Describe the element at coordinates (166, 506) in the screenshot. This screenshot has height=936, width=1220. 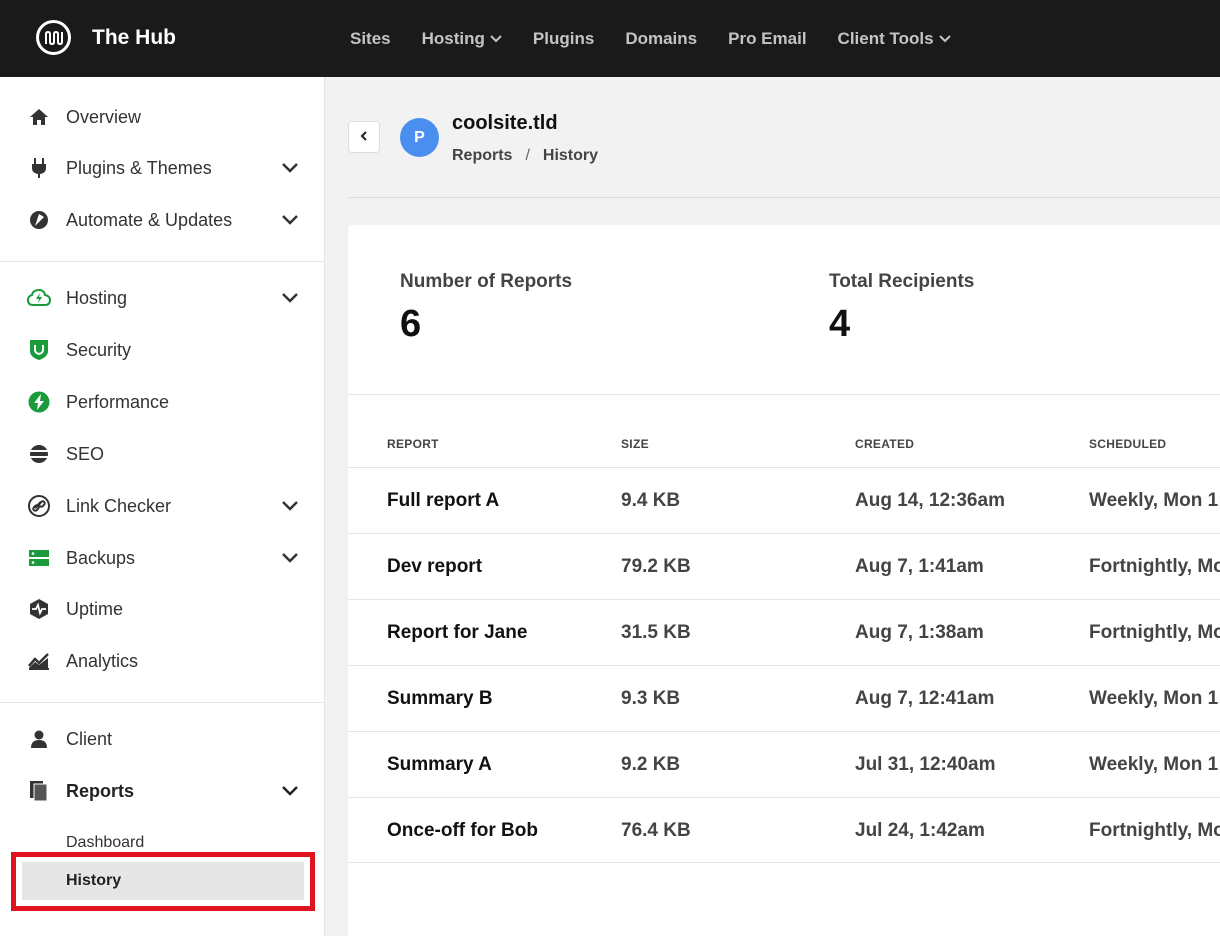
I see `sidebar-item-link-checker: Link Checker` at that location.